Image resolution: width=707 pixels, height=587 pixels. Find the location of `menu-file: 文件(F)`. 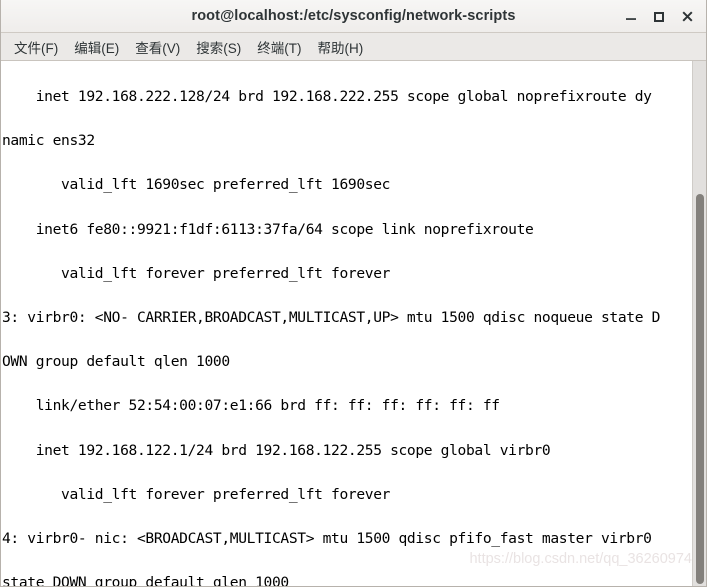

menu-file: 文件(F) is located at coordinates (36, 47).